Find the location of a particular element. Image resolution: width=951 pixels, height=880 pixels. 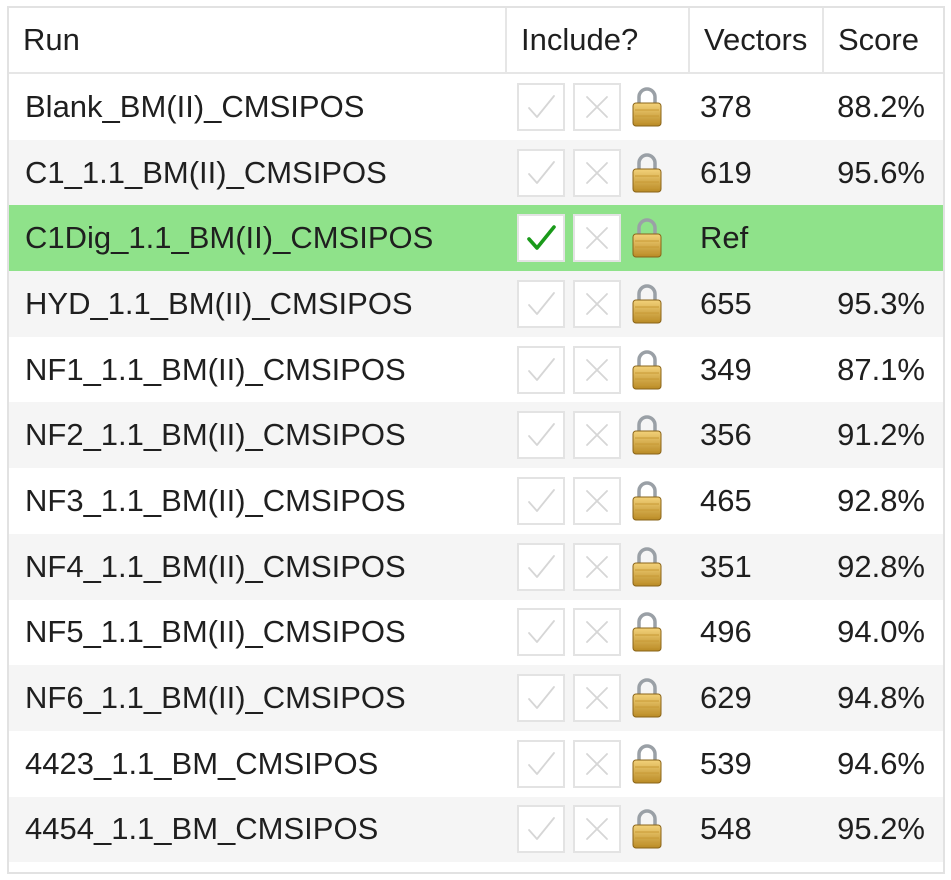

column-header-run: Run is located at coordinates (258, 40).